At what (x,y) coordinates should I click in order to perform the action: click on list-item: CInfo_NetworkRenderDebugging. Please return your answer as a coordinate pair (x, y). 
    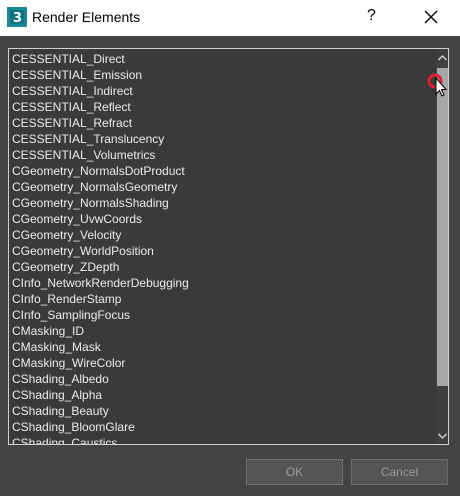
    Looking at the image, I should click on (217, 283).